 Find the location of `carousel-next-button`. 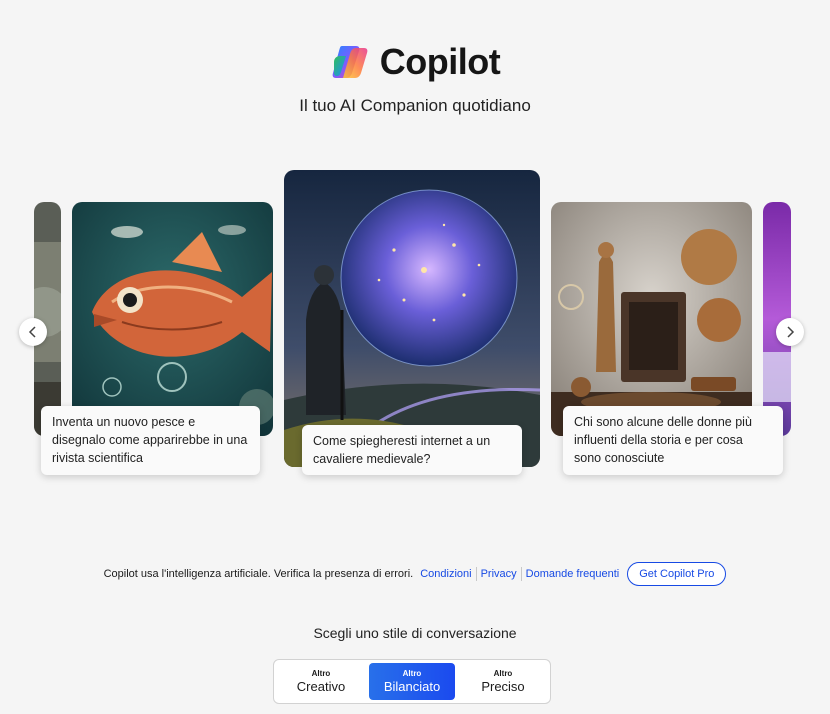

carousel-next-button is located at coordinates (790, 332).